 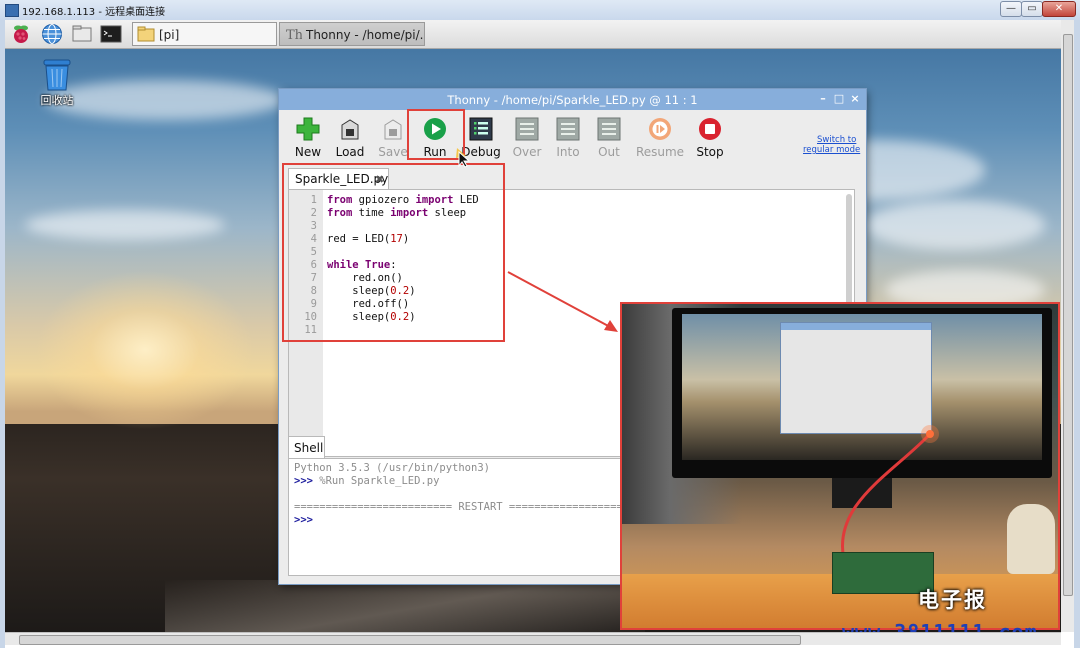 What do you see at coordinates (710, 129) in the screenshot?
I see `stop-icon` at bounding box center [710, 129].